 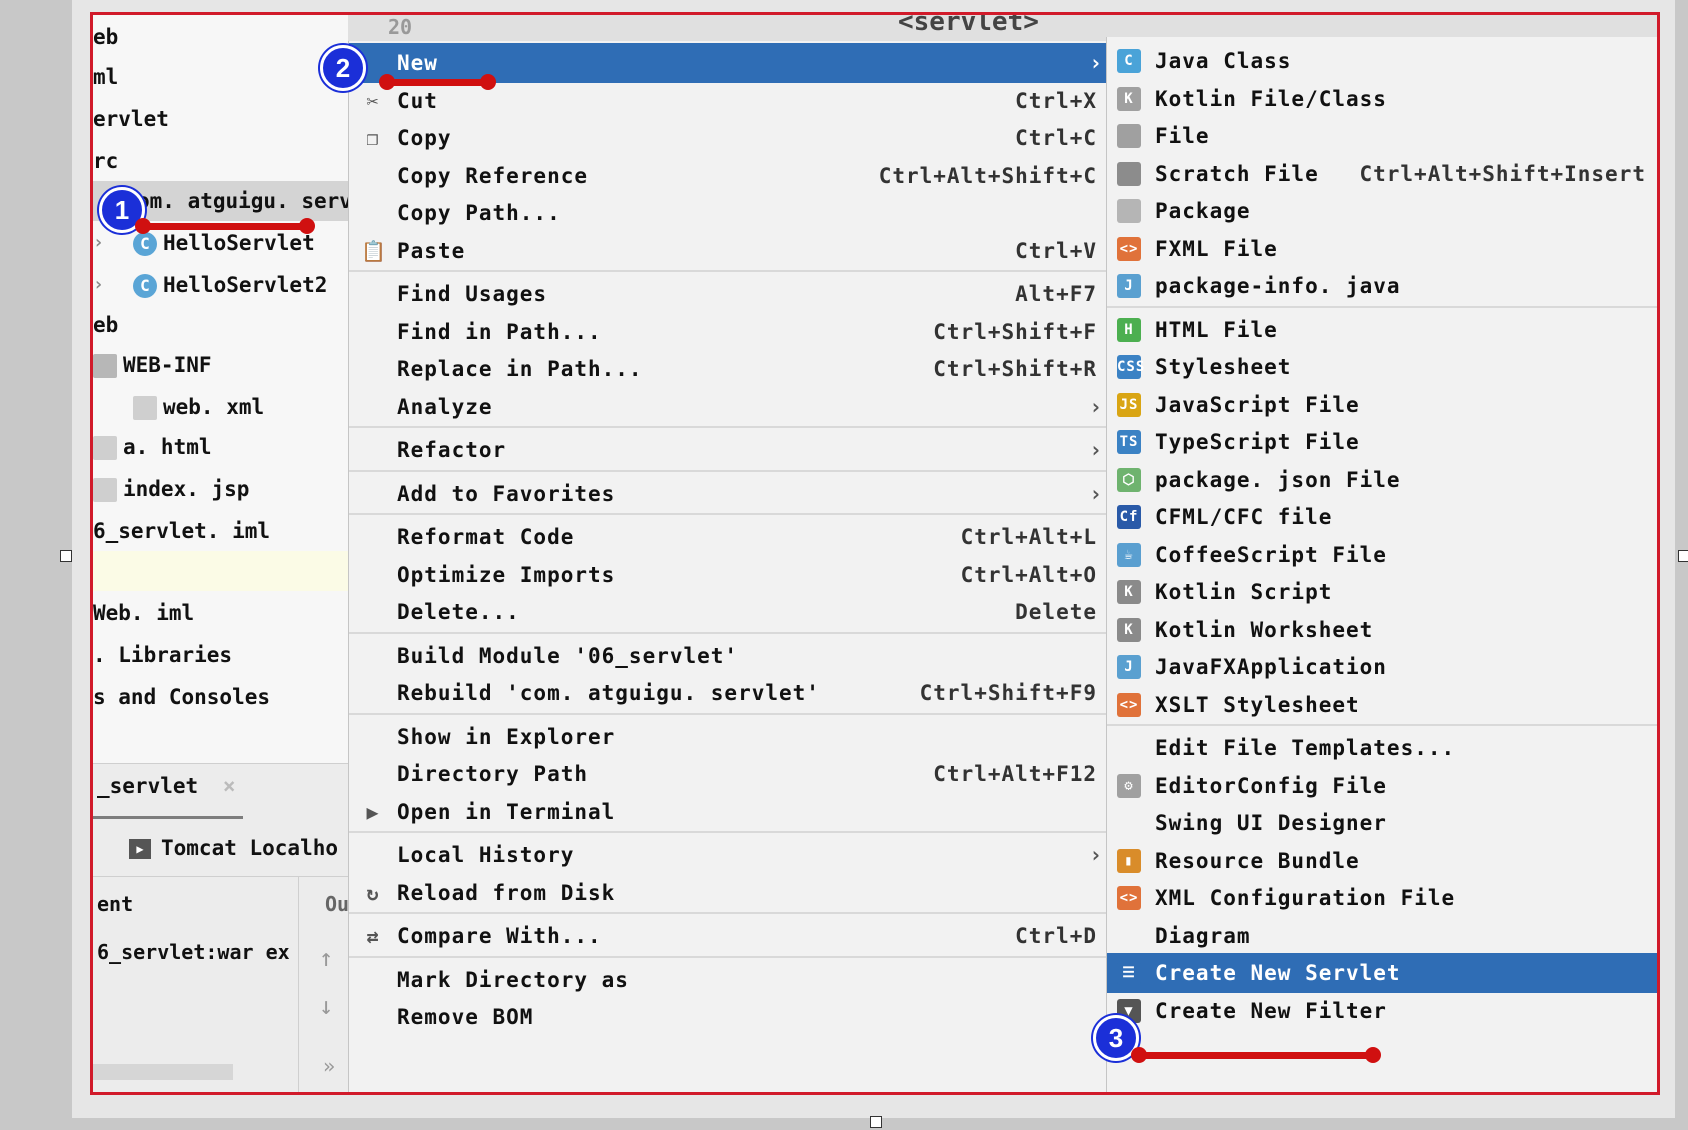 What do you see at coordinates (1382, 936) in the screenshot?
I see `submenu-item-diagram: Diagram ›` at bounding box center [1382, 936].